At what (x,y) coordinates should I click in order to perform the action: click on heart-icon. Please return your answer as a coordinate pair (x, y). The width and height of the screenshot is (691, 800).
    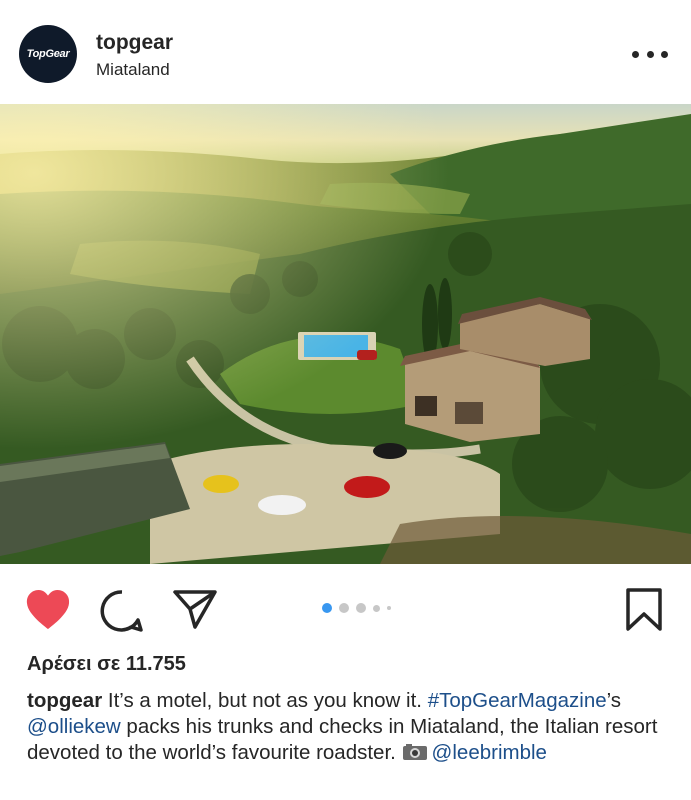
    Looking at the image, I should click on (48, 610).